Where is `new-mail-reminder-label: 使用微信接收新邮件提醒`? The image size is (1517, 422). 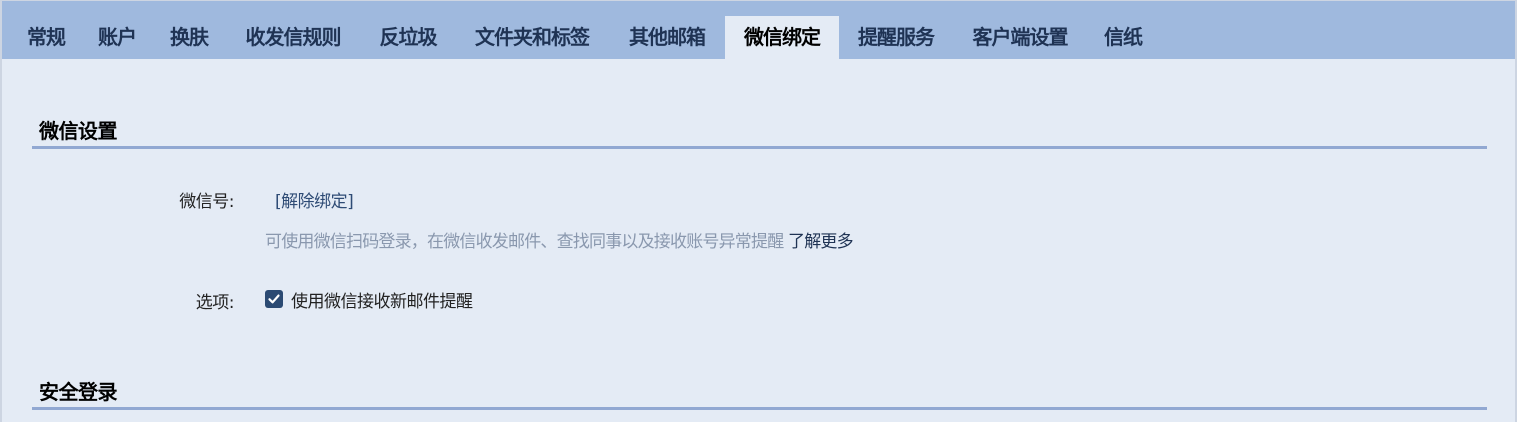
new-mail-reminder-label: 使用微信接收新邮件提醒 is located at coordinates (382, 301).